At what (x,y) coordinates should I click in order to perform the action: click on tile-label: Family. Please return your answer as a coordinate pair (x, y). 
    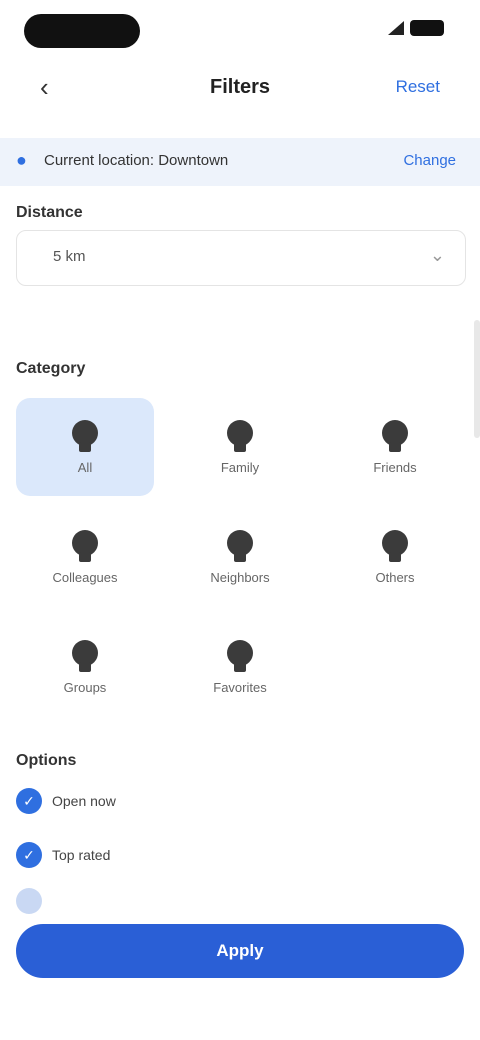
    Looking at the image, I should click on (240, 467).